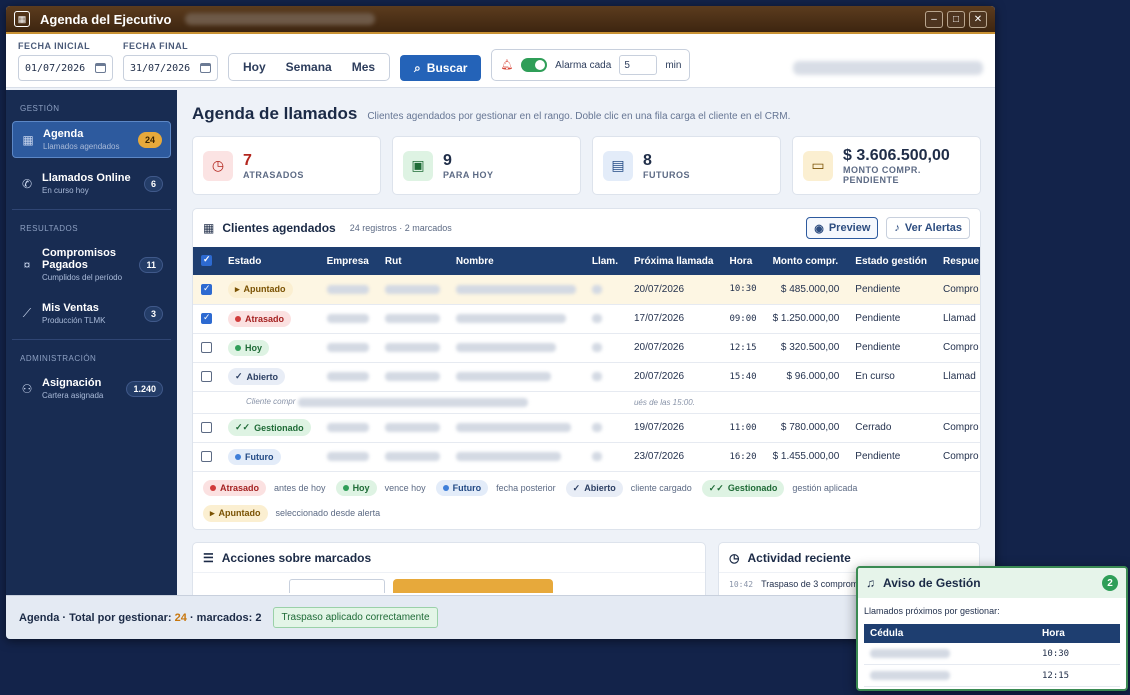 Image resolution: width=1130 pixels, height=695 pixels. I want to click on status-badge: Hoy, so click(249, 347).